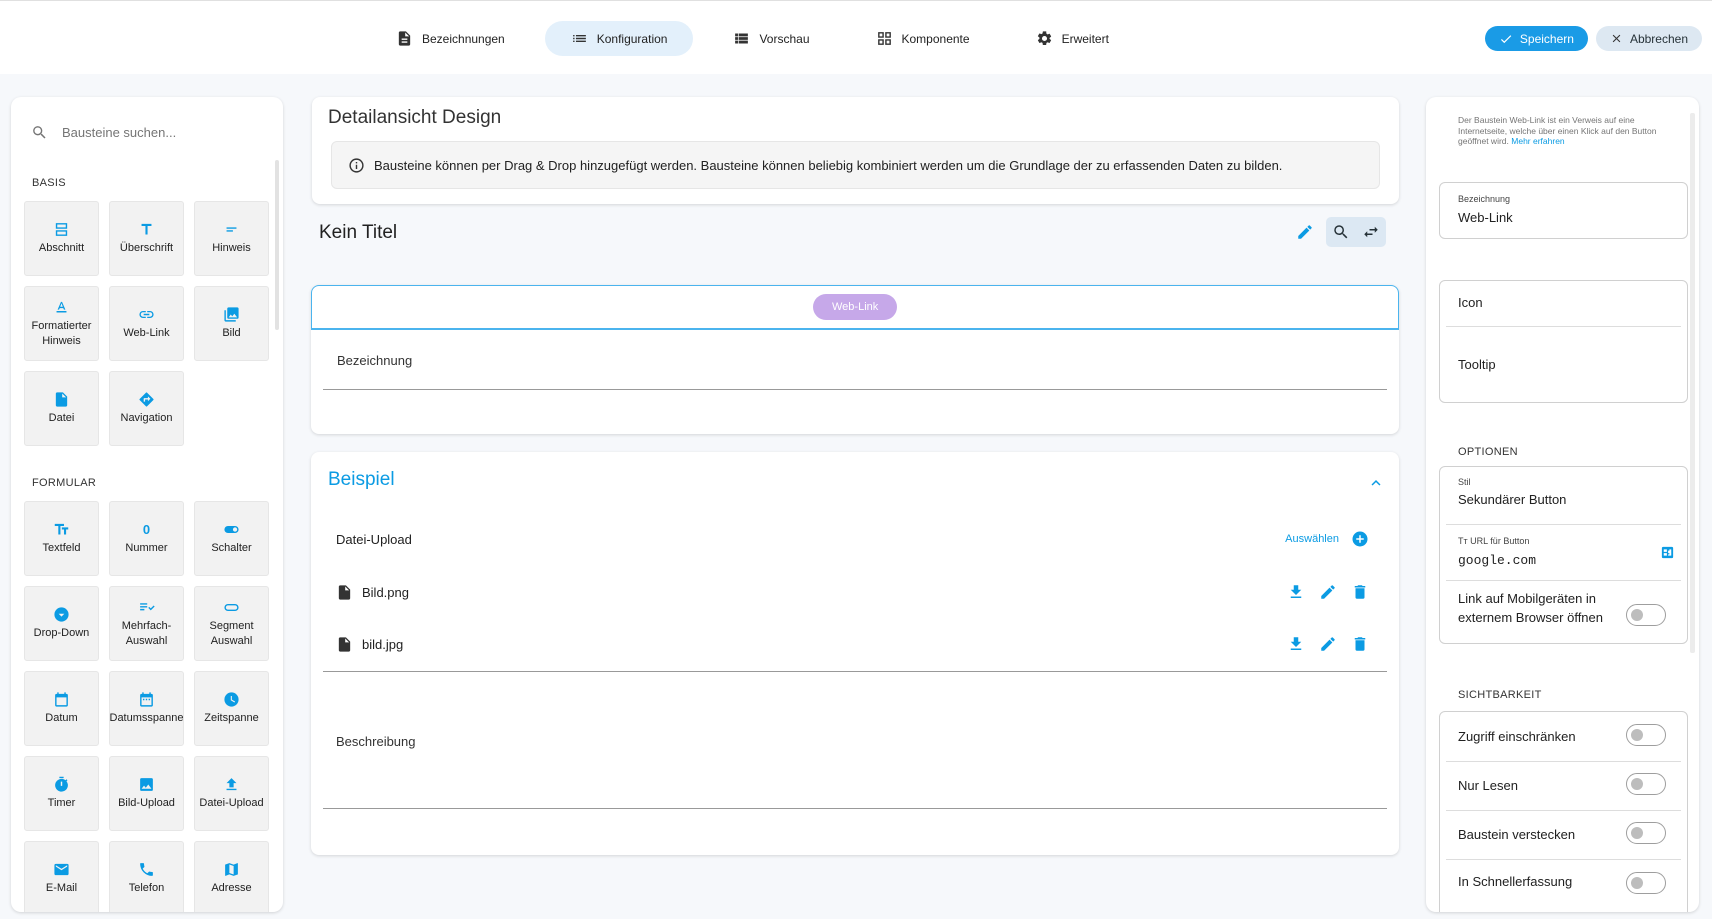 This screenshot has height=919, width=1712. Describe the element at coordinates (358, 232) in the screenshot. I see `page-title: Kein Titel` at that location.